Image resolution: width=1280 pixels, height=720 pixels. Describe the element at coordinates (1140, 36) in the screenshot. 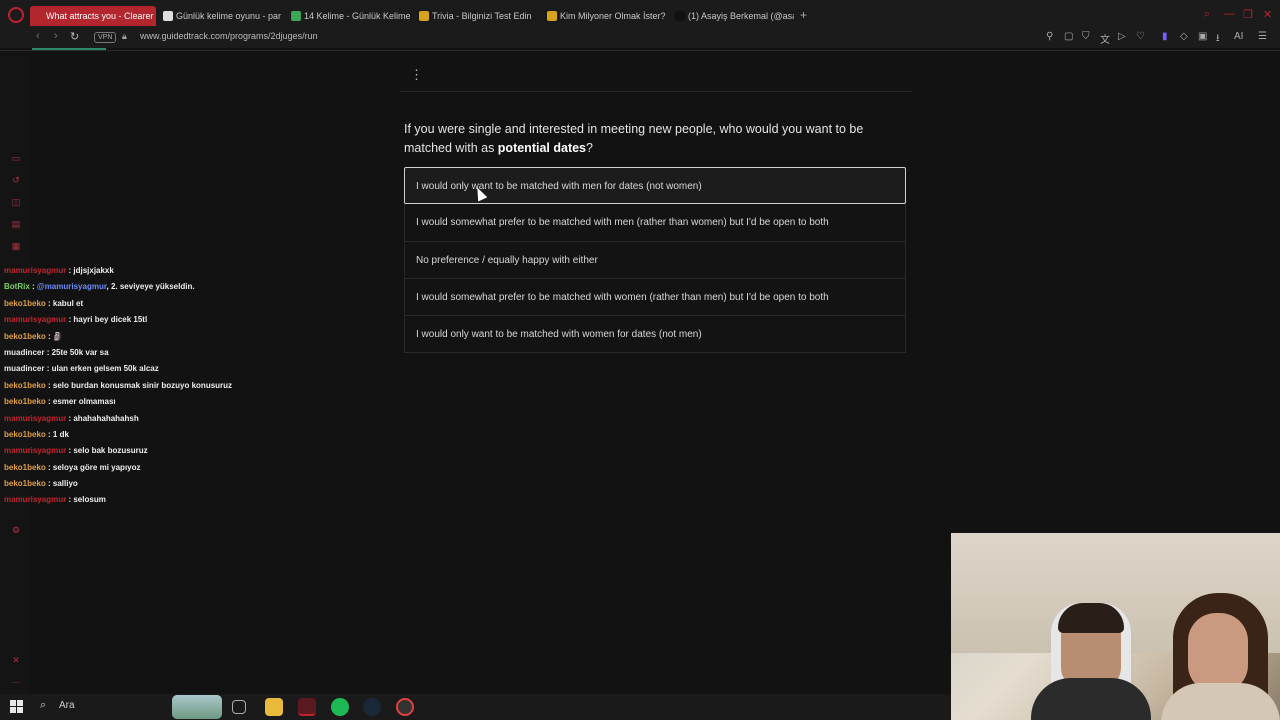

I see `heart-icon: ♡` at that location.